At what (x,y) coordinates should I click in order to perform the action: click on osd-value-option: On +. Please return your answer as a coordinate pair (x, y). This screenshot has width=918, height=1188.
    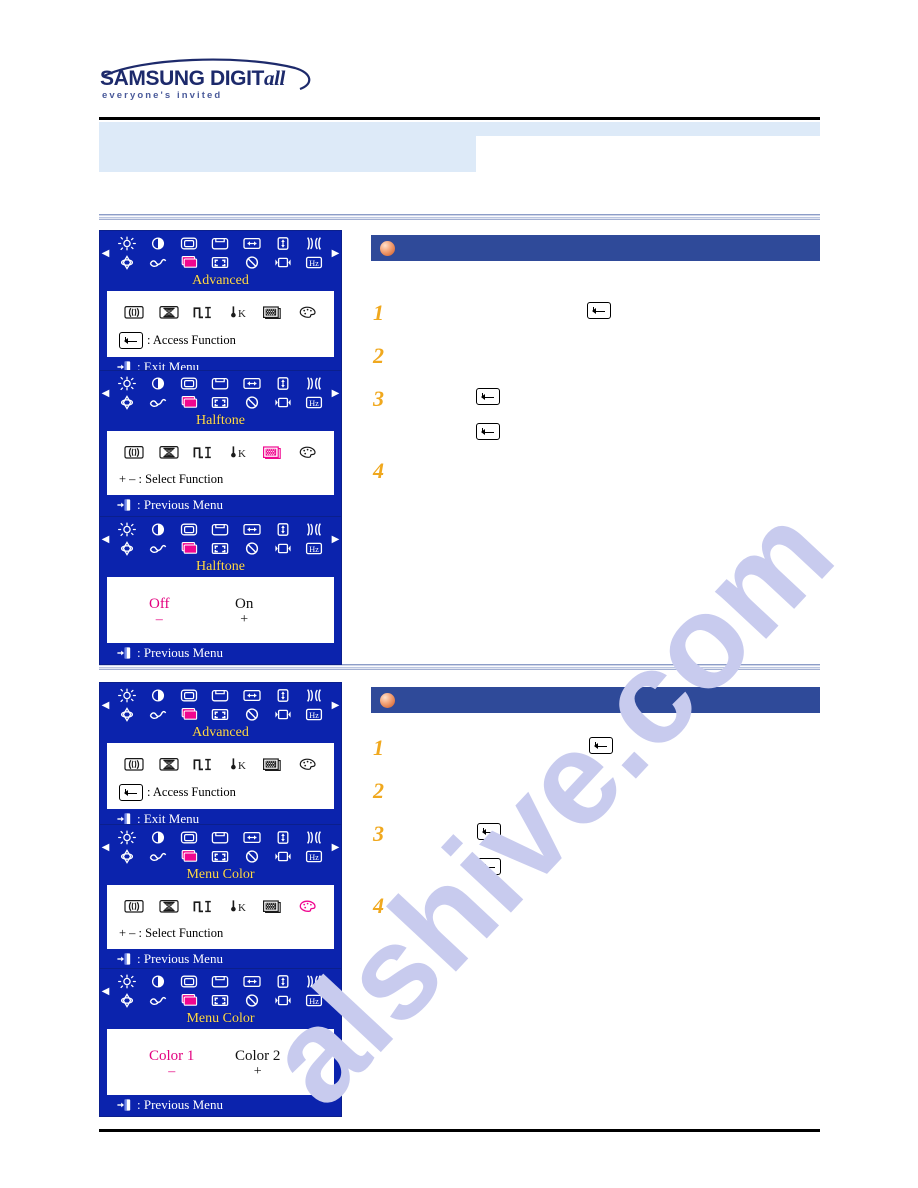
    Looking at the image, I should click on (244, 611).